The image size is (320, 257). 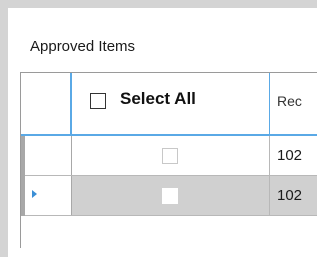 What do you see at coordinates (289, 101) in the screenshot?
I see `column-header-req: Rec` at bounding box center [289, 101].